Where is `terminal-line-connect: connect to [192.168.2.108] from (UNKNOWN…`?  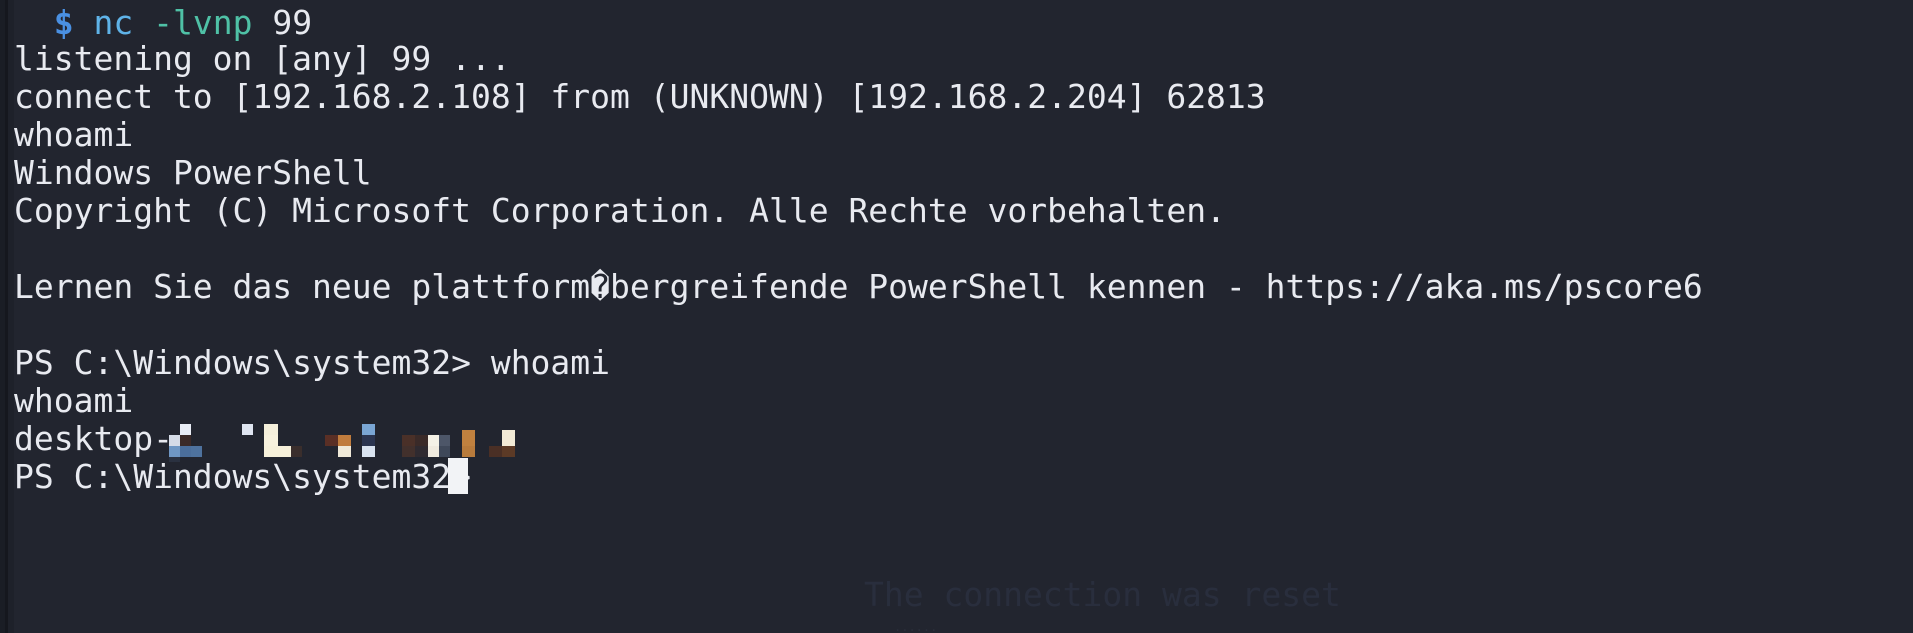 terminal-line-connect: connect to [192.168.2.108] from (UNKNOWN… is located at coordinates (640, 96).